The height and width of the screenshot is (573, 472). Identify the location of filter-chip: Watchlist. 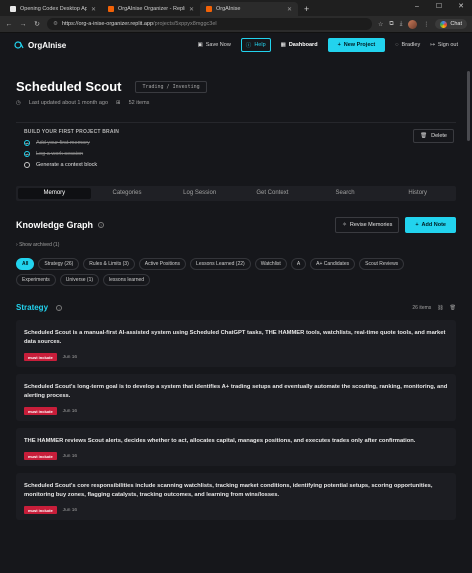
(270, 264).